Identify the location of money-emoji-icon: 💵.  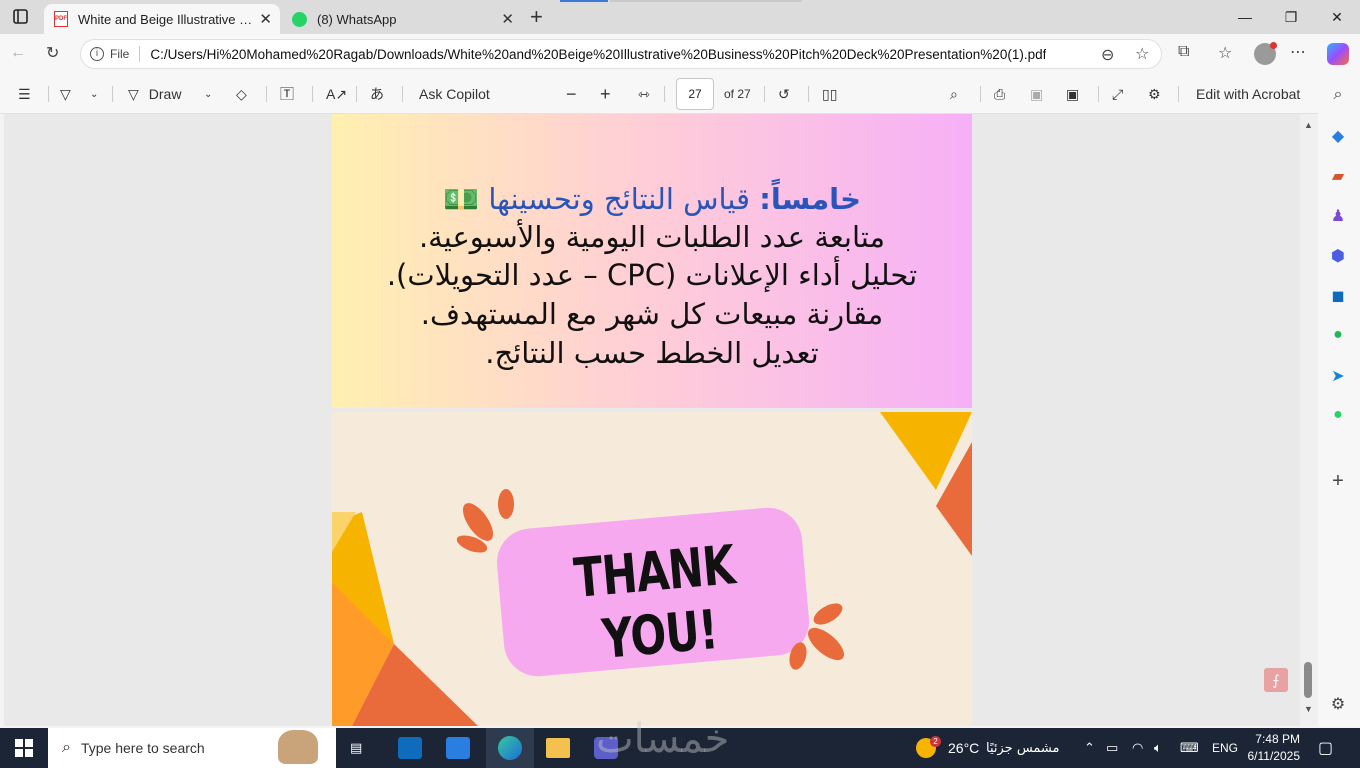
(461, 199).